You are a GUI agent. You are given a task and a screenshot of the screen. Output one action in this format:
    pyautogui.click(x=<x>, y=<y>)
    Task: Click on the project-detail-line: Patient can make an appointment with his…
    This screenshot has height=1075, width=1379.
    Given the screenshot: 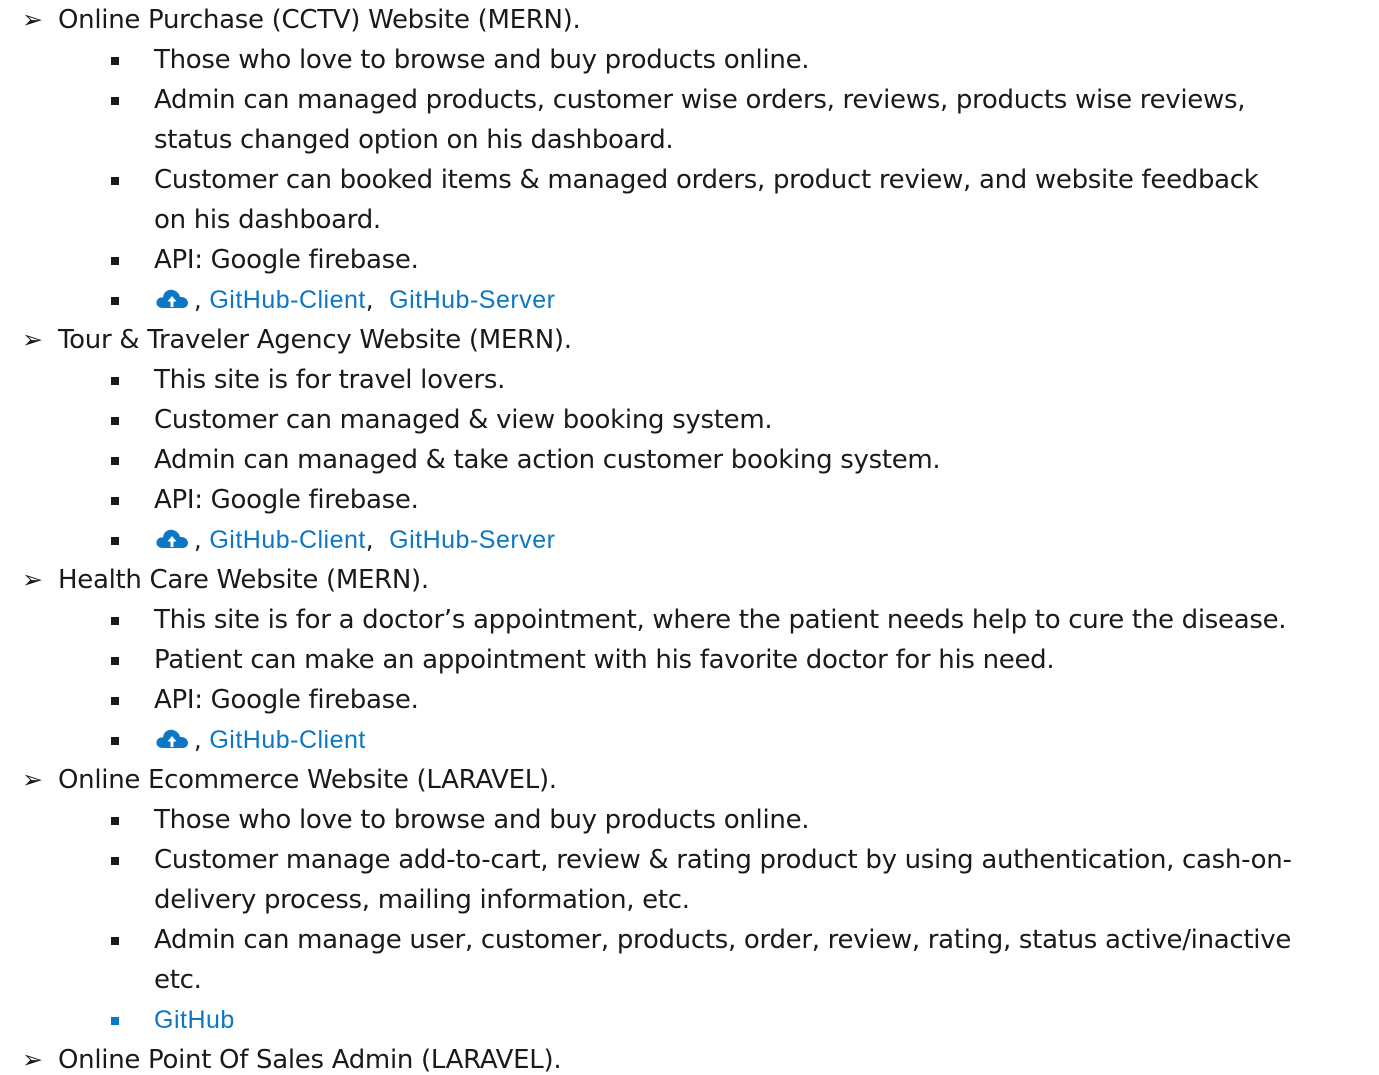 What is the action you would take?
    pyautogui.click(x=604, y=660)
    